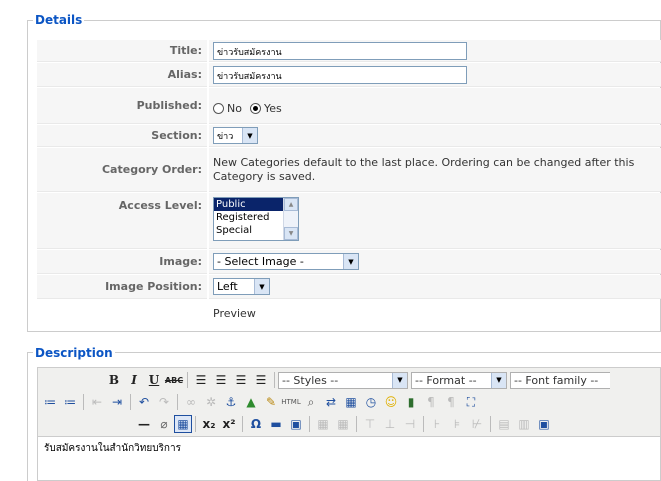  Describe the element at coordinates (351, 402) in the screenshot. I see `insert-date-icon: ▦` at that location.